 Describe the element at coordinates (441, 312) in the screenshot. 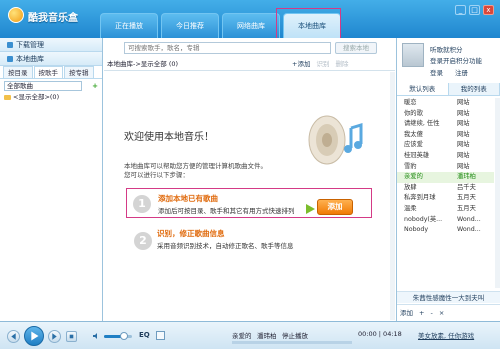

I see `footer-clear-button: ×` at that location.